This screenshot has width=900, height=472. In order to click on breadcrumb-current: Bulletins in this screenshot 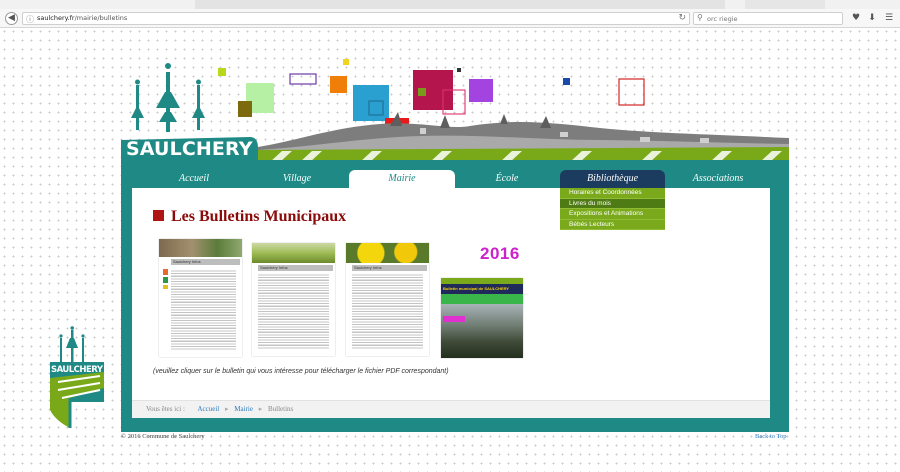, I will do `click(280, 409)`.